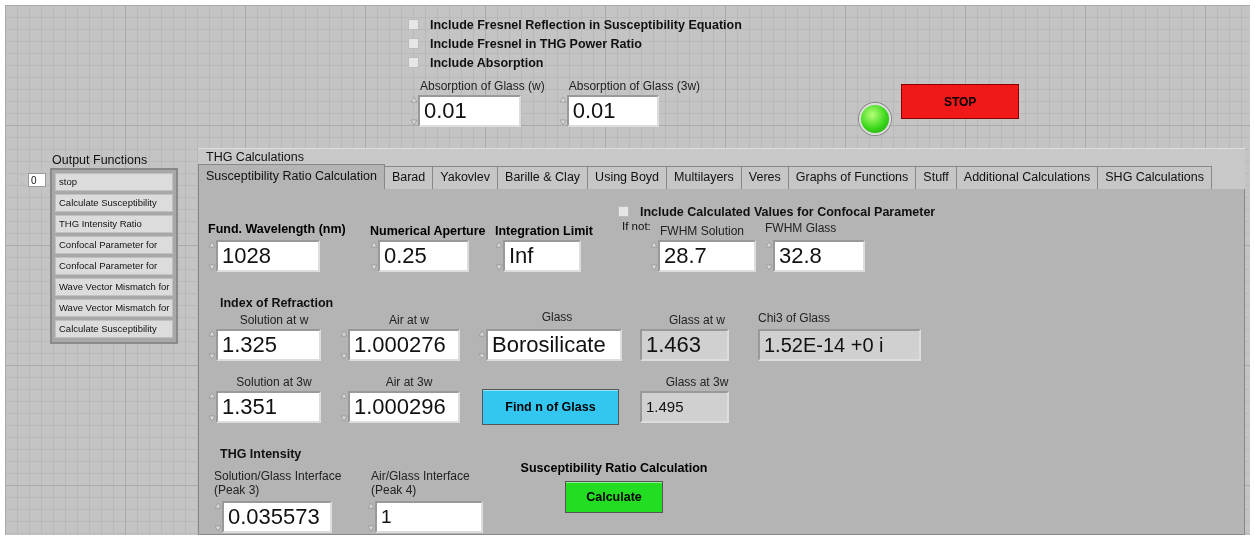  I want to click on numeric-field: 1028, so click(268, 256).